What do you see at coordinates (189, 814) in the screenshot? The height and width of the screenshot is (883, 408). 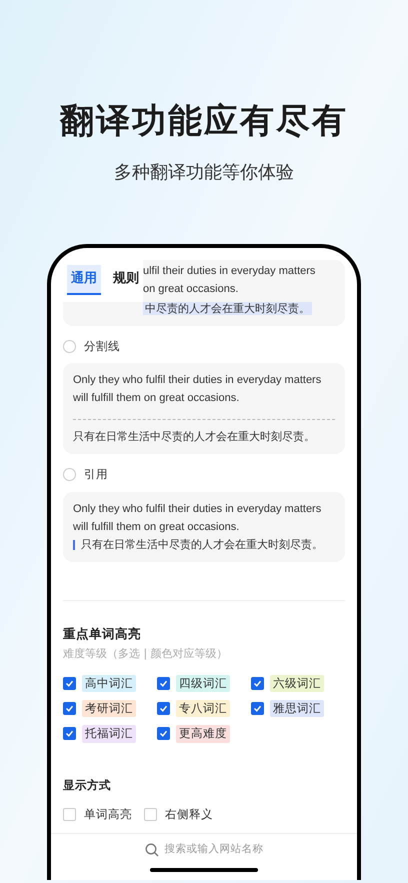 I see `option-label: 右侧释义` at bounding box center [189, 814].